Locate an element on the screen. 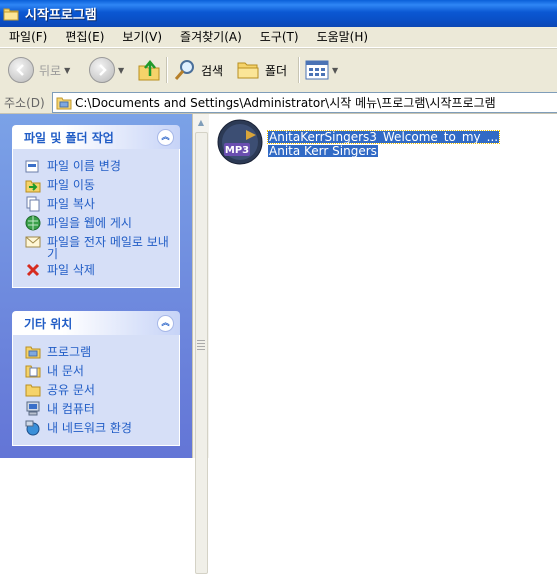  up-folder-icon is located at coordinates (149, 70).